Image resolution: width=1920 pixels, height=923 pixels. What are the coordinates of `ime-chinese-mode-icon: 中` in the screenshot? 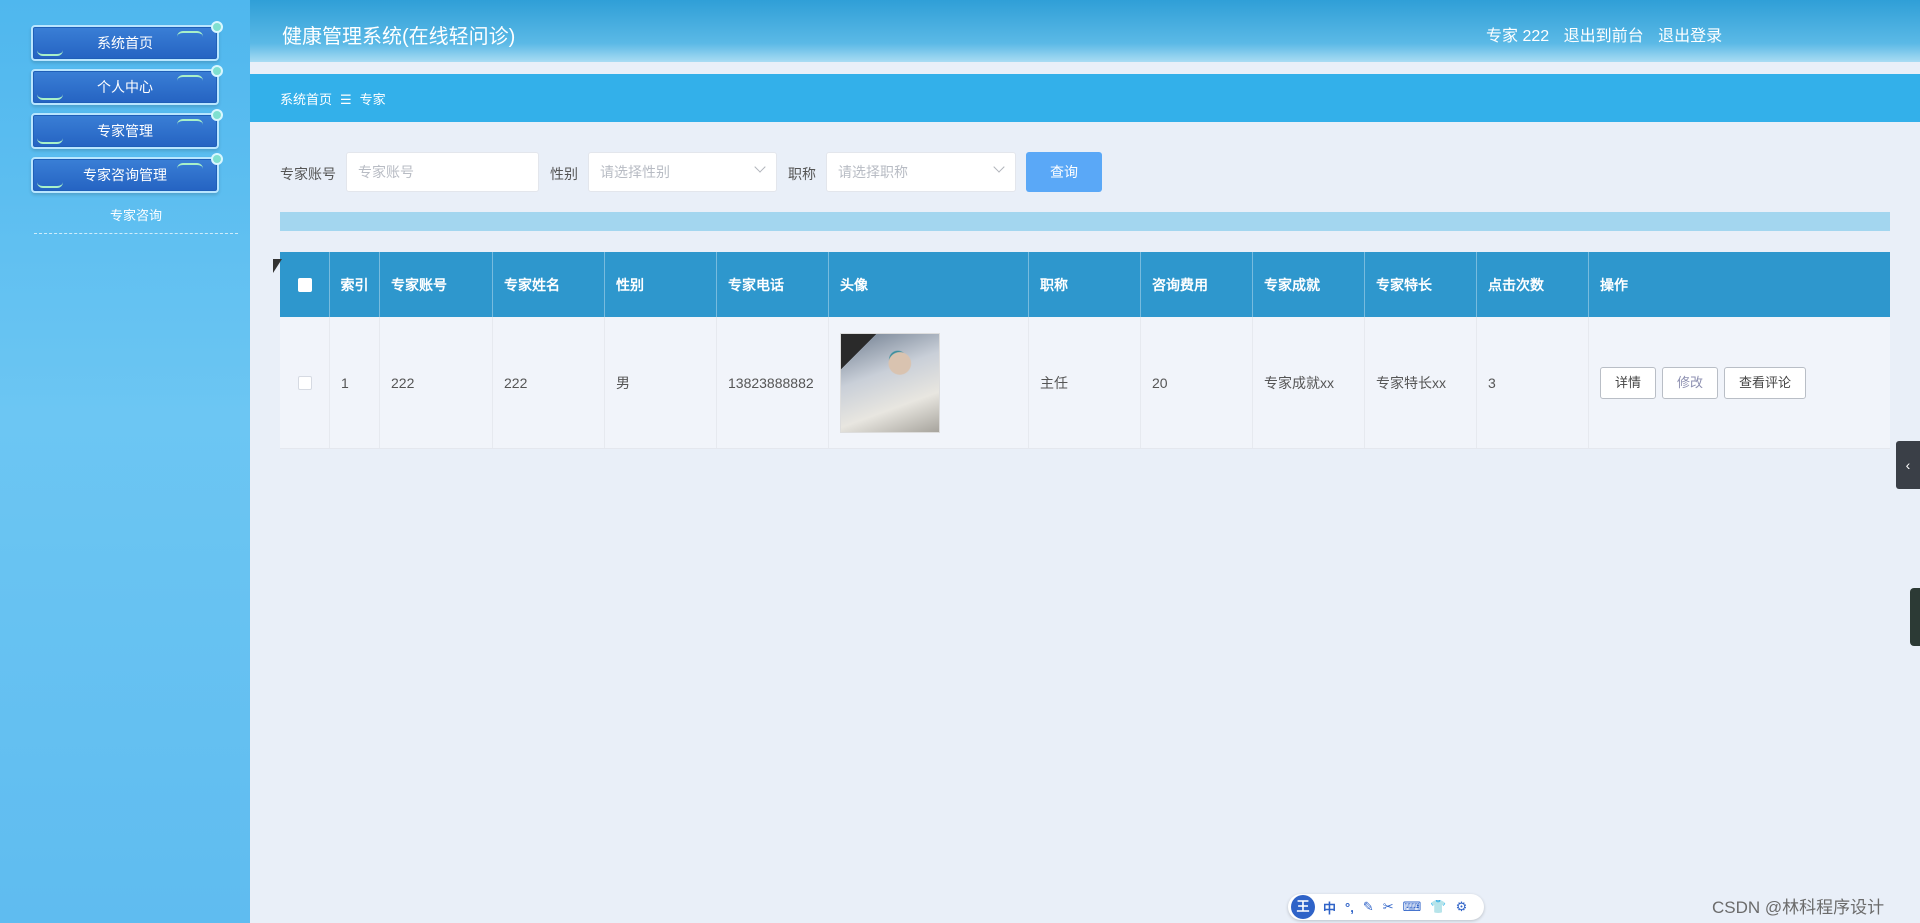 It's located at (1329, 907).